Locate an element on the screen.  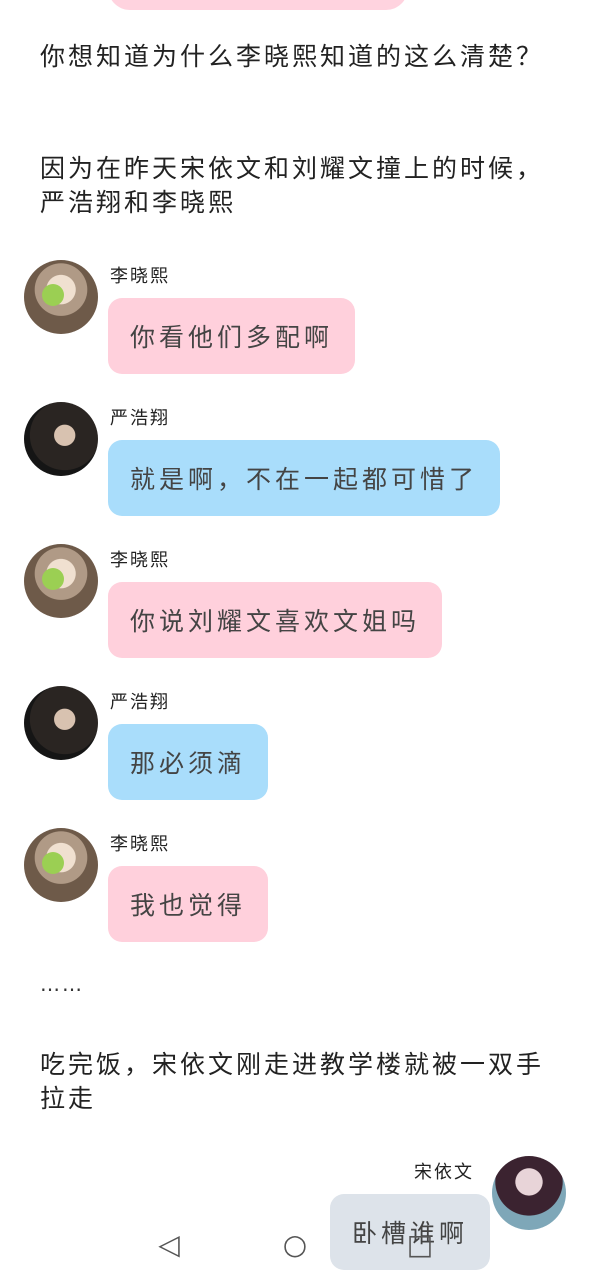
chat-bubble: 你说刘耀文喜欢文姐吗 is located at coordinates (275, 620).